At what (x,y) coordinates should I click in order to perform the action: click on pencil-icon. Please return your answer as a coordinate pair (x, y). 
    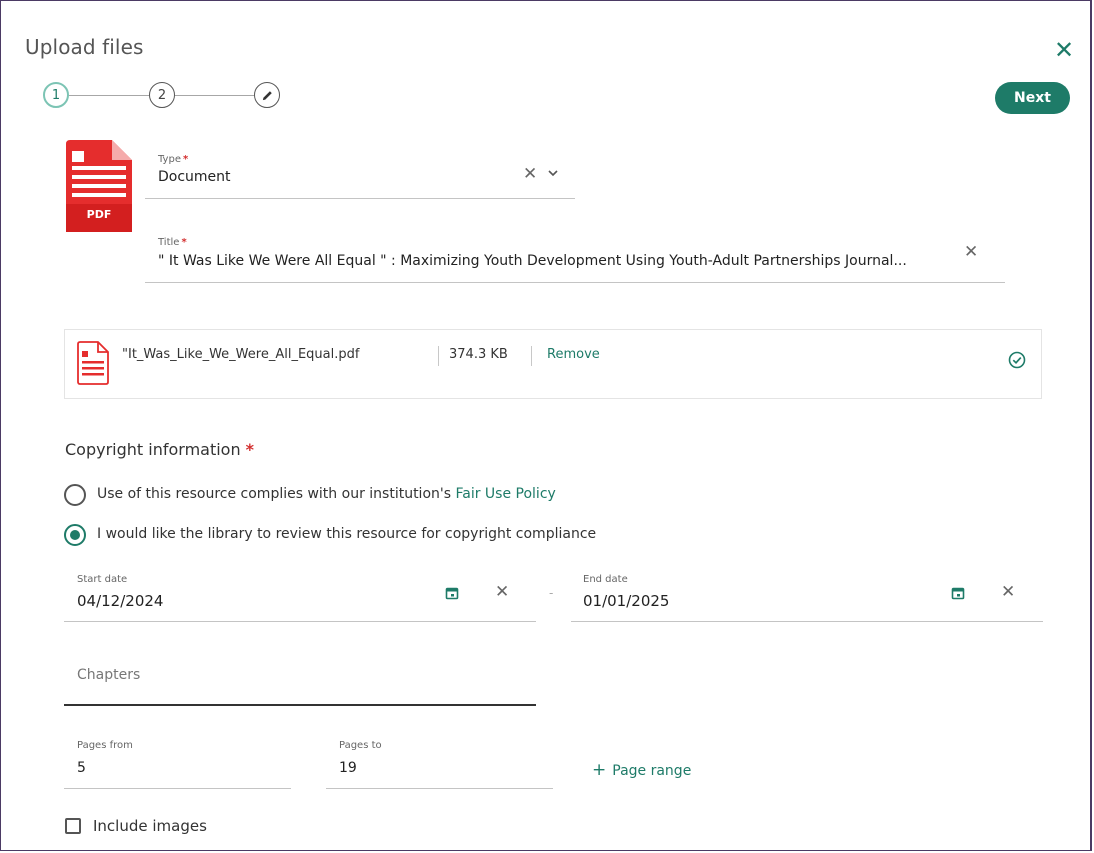
    Looking at the image, I should click on (267, 95).